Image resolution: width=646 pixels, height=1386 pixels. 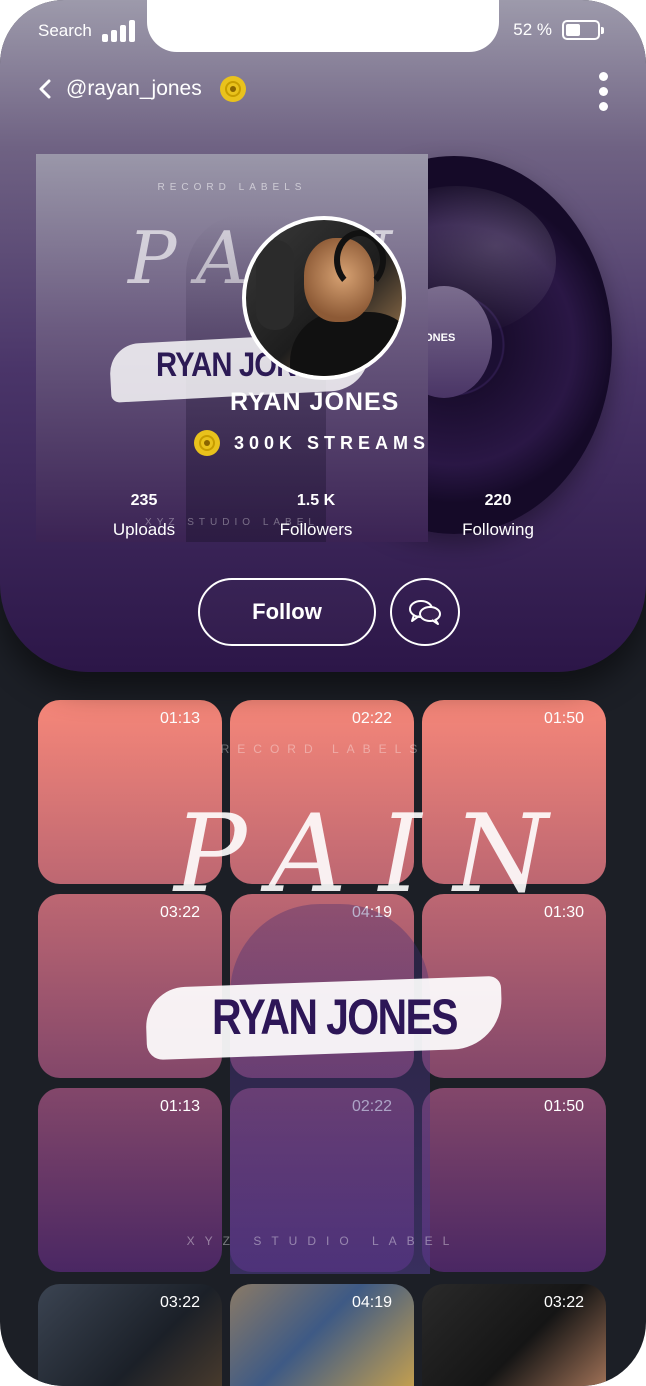 What do you see at coordinates (323, 26) in the screenshot?
I see `device-notch` at bounding box center [323, 26].